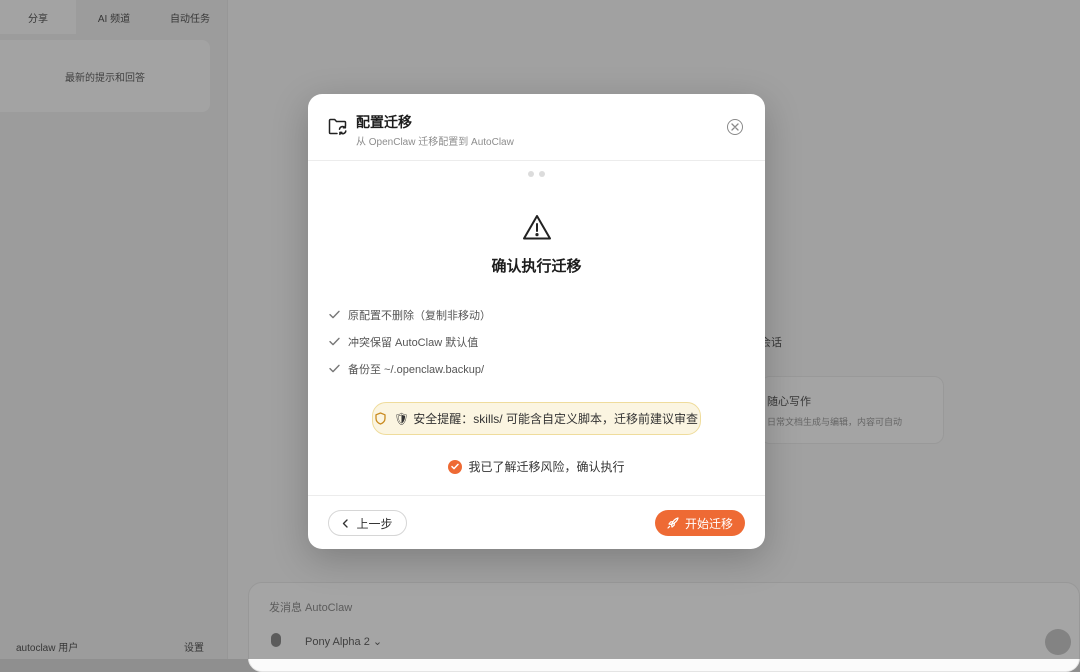 The width and height of the screenshot is (1080, 672). I want to click on dialog-title: 配置迁移, so click(384, 122).